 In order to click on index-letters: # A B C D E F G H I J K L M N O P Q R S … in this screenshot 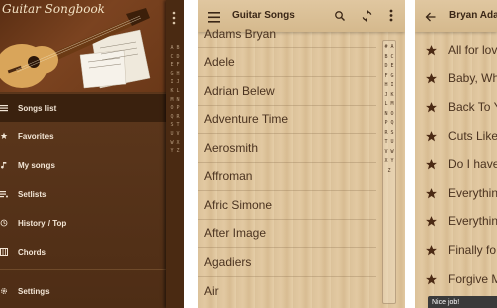, I will do `click(389, 109)`.